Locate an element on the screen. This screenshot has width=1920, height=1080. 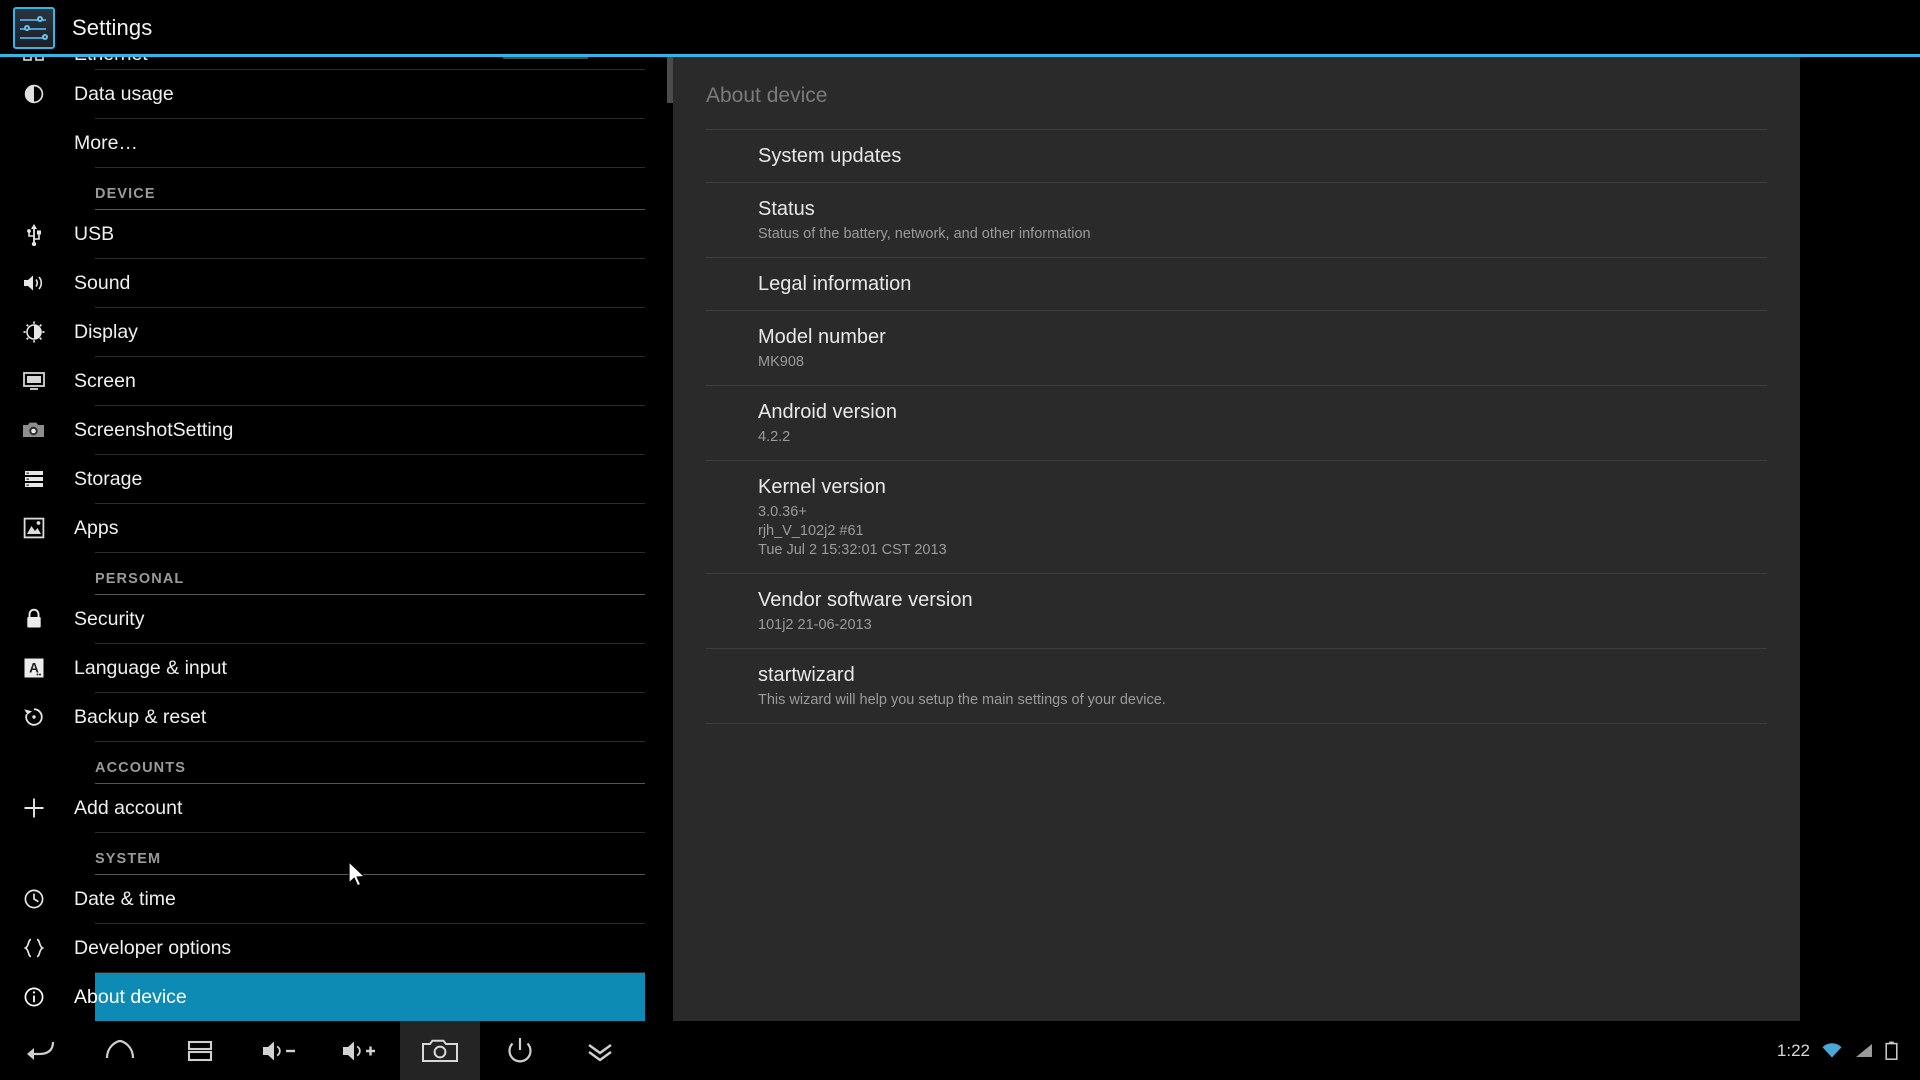
sidebar-item-developer-options: Developer options is located at coordinates (334, 948).